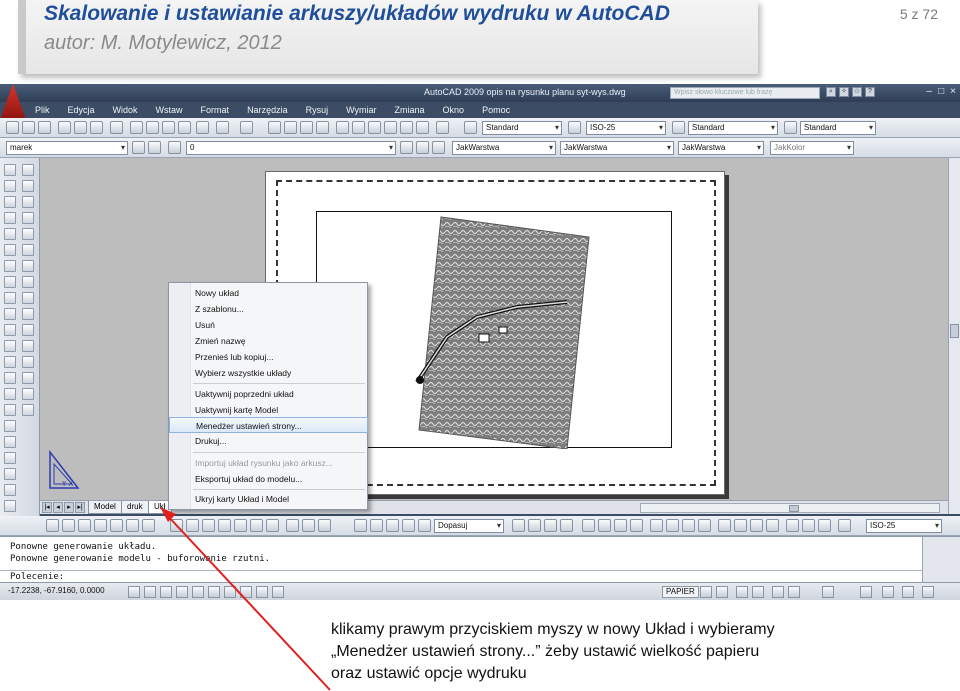  What do you see at coordinates (10, 202) in the screenshot?
I see `polyline-icon` at bounding box center [10, 202].